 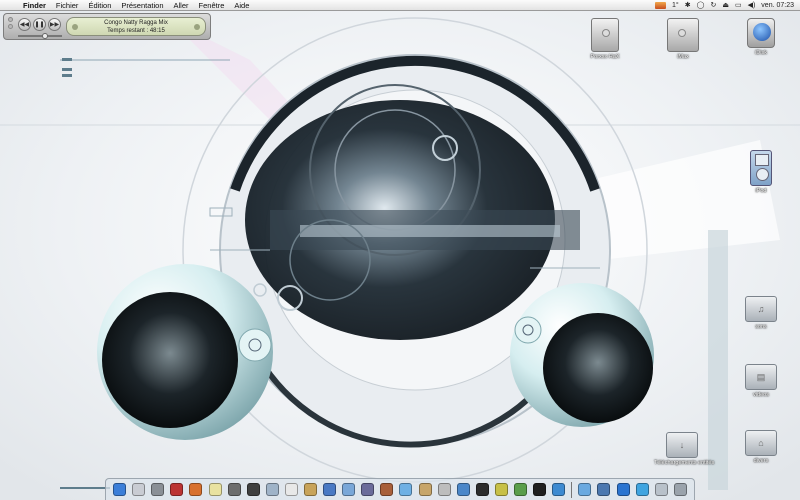 I want to click on disk1-label: Porxxx HaX, so click(x=605, y=57).